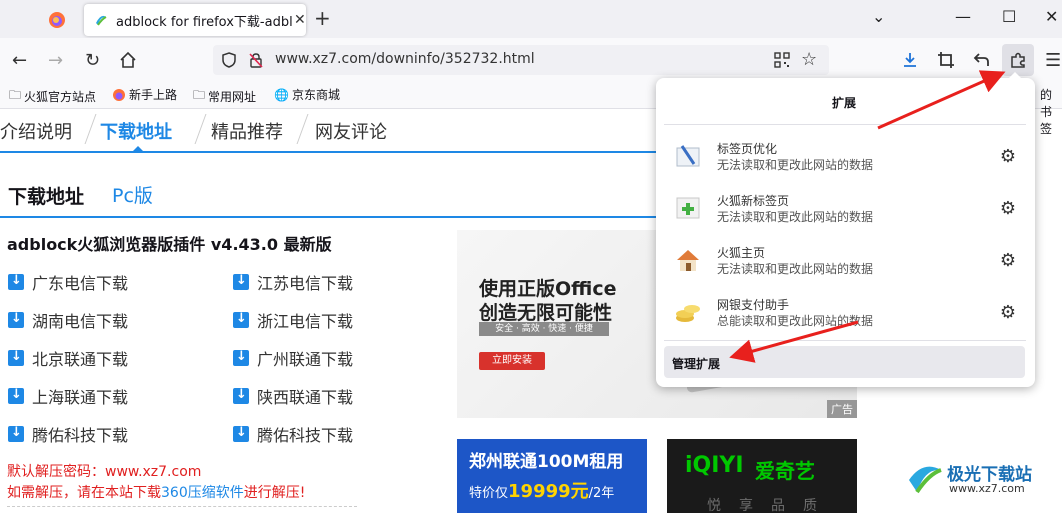  I want to click on product-title: adblock火狐浏览器版插件 v4.43.0 最新版, so click(169, 244).